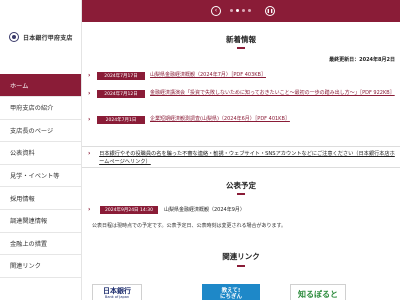 The height and width of the screenshot is (300, 400). I want to click on slider-bar: ‹ ❚❚, so click(241, 11).